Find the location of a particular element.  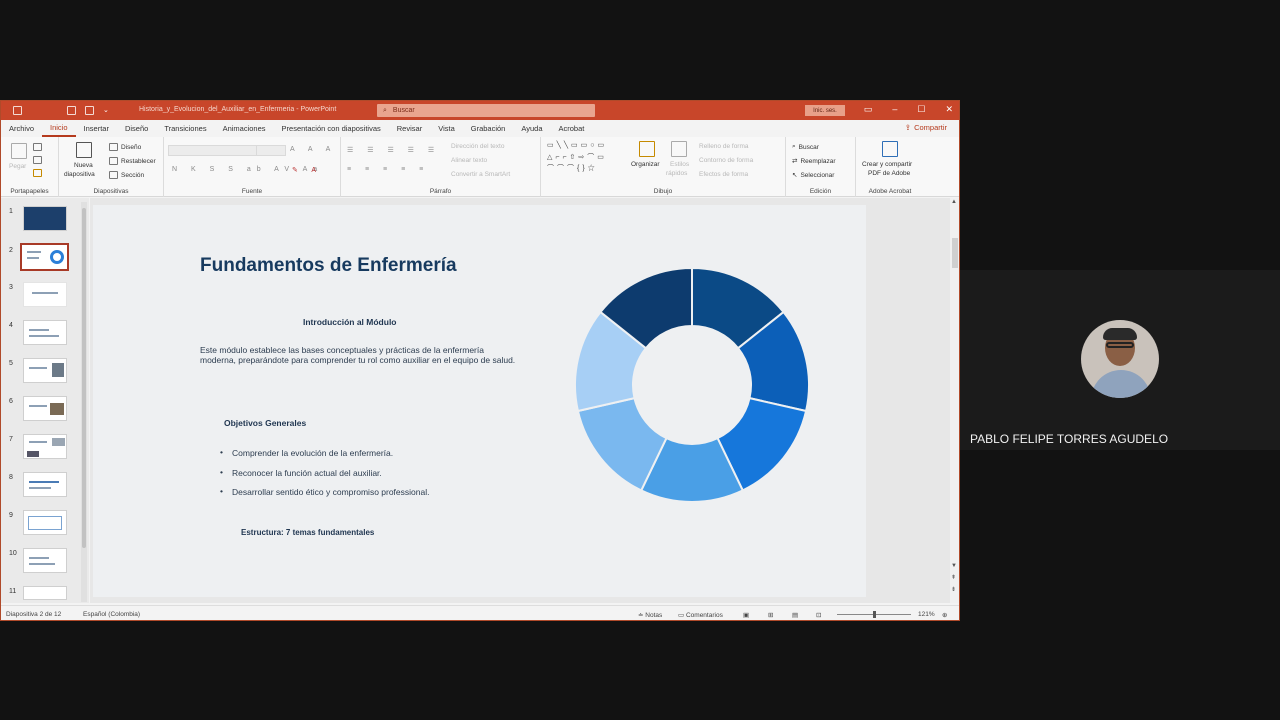

create-pdf-label-1: Crear y compartir is located at coordinates (887, 164).